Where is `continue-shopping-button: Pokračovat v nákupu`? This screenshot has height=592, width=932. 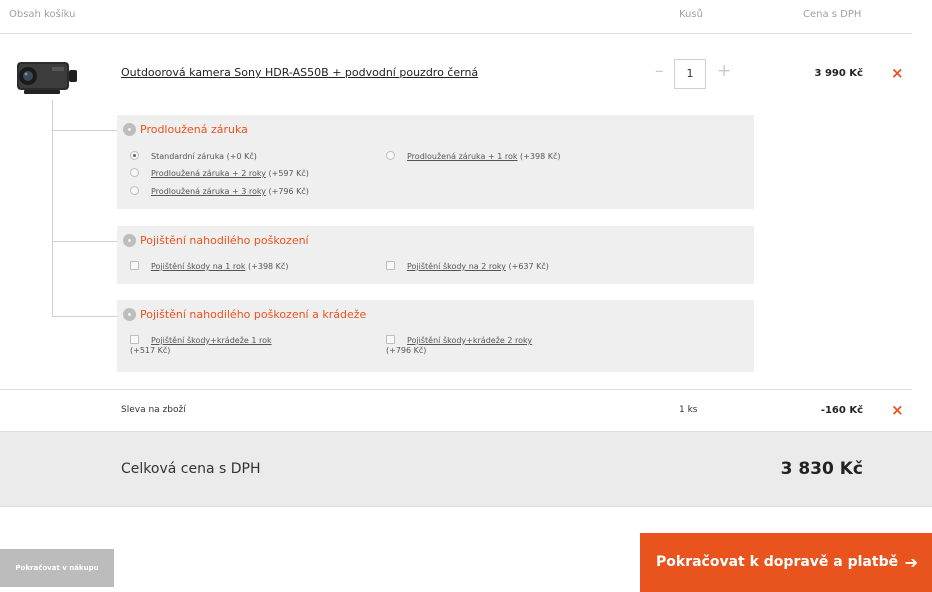 continue-shopping-button: Pokračovat v nákupu is located at coordinates (57, 568).